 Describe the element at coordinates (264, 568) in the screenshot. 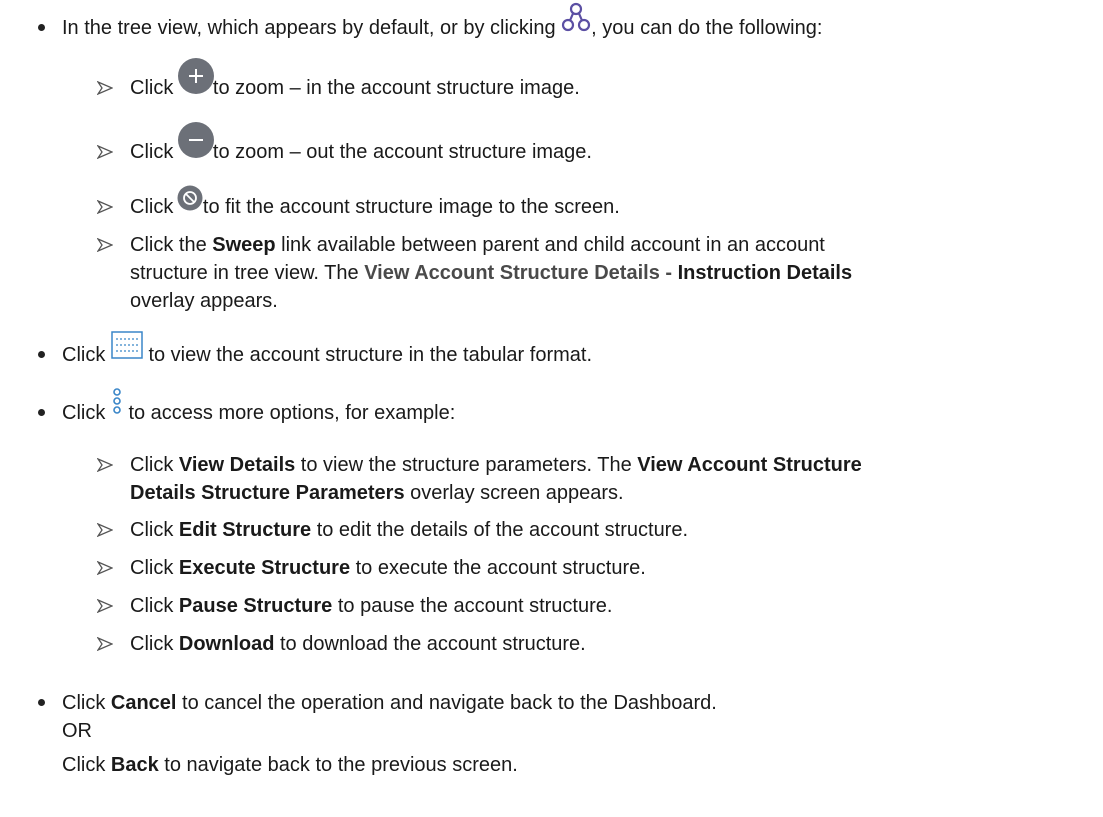

I see `execute-structure-label: Execute Structure` at that location.